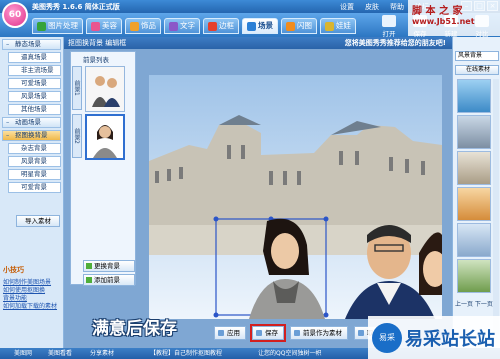  I want to click on status-link: 让您的QQ空间独树一帜, so click(289, 353).